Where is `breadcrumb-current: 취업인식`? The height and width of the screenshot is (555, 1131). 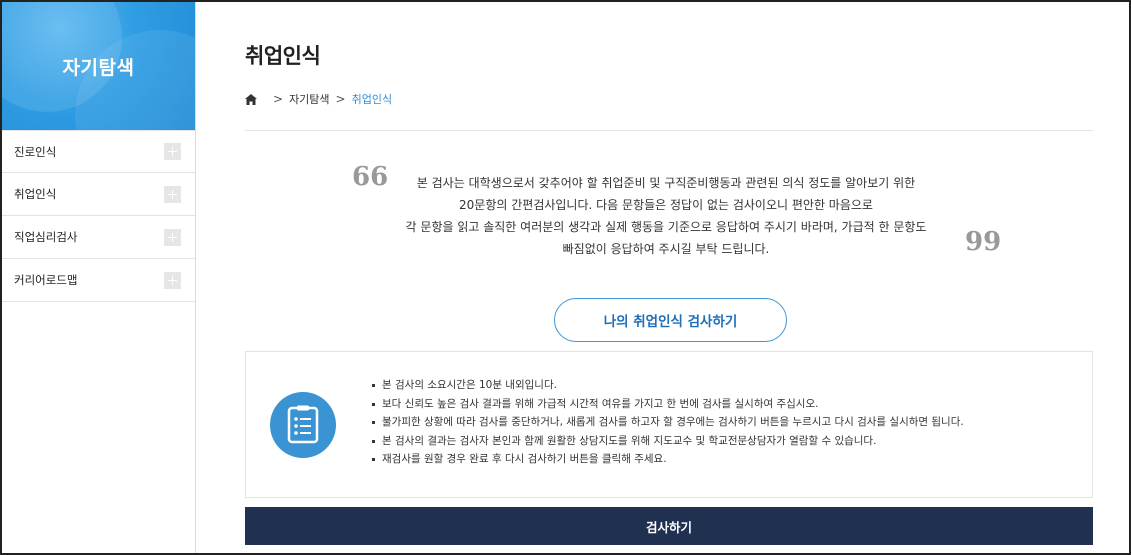 breadcrumb-current: 취업인식 is located at coordinates (372, 99).